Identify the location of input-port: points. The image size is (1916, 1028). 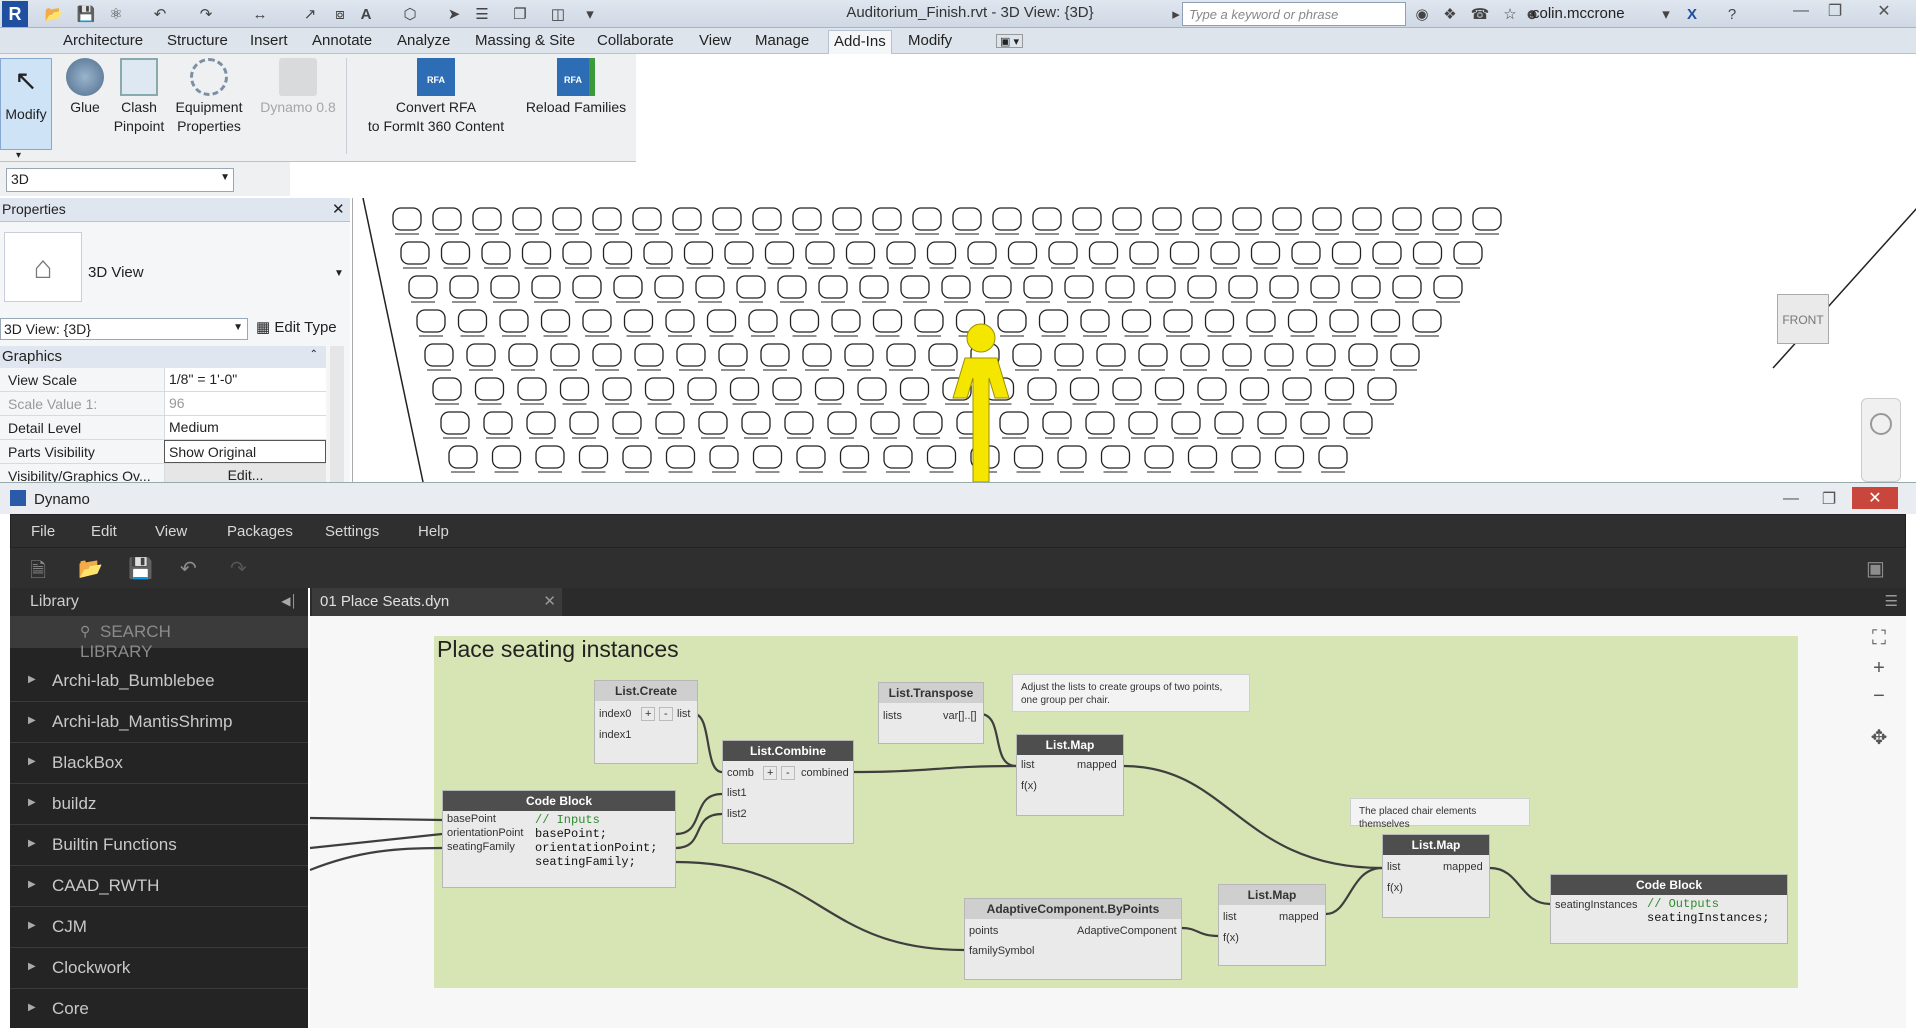
(983, 931).